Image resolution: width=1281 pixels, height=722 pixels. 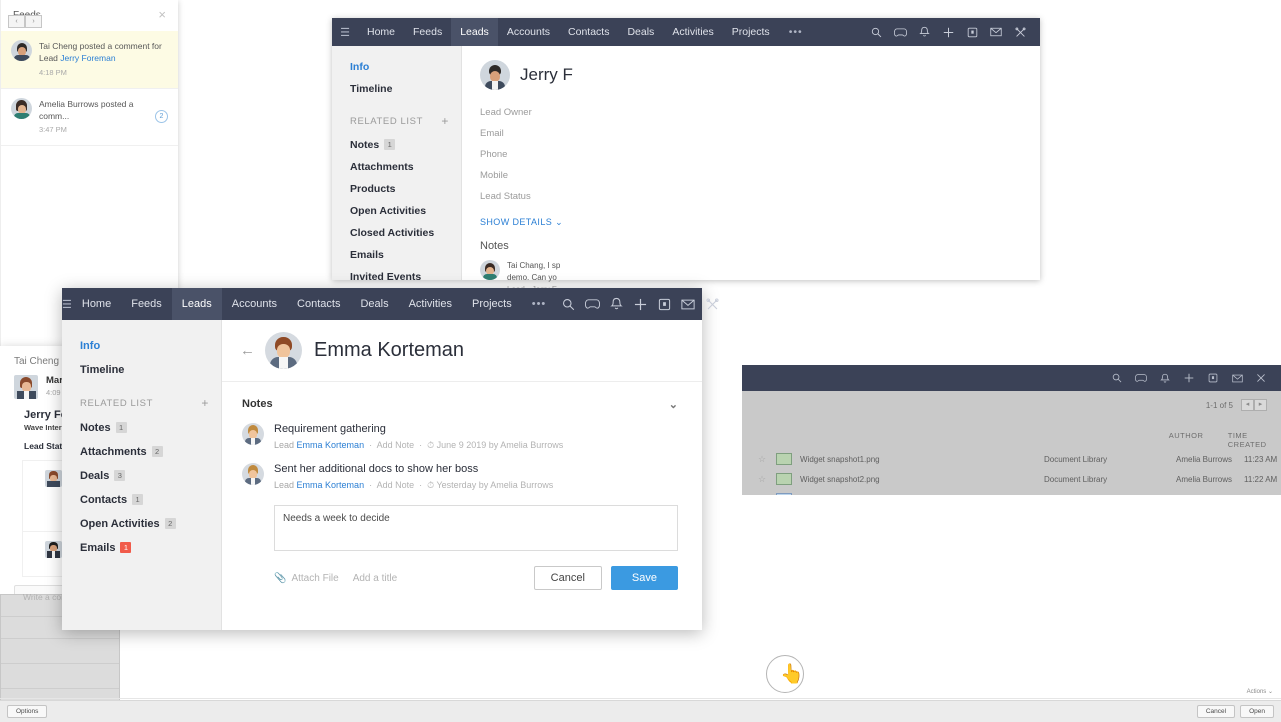 What do you see at coordinates (141, 346) in the screenshot?
I see `sidebar-item-info: Info` at bounding box center [141, 346].